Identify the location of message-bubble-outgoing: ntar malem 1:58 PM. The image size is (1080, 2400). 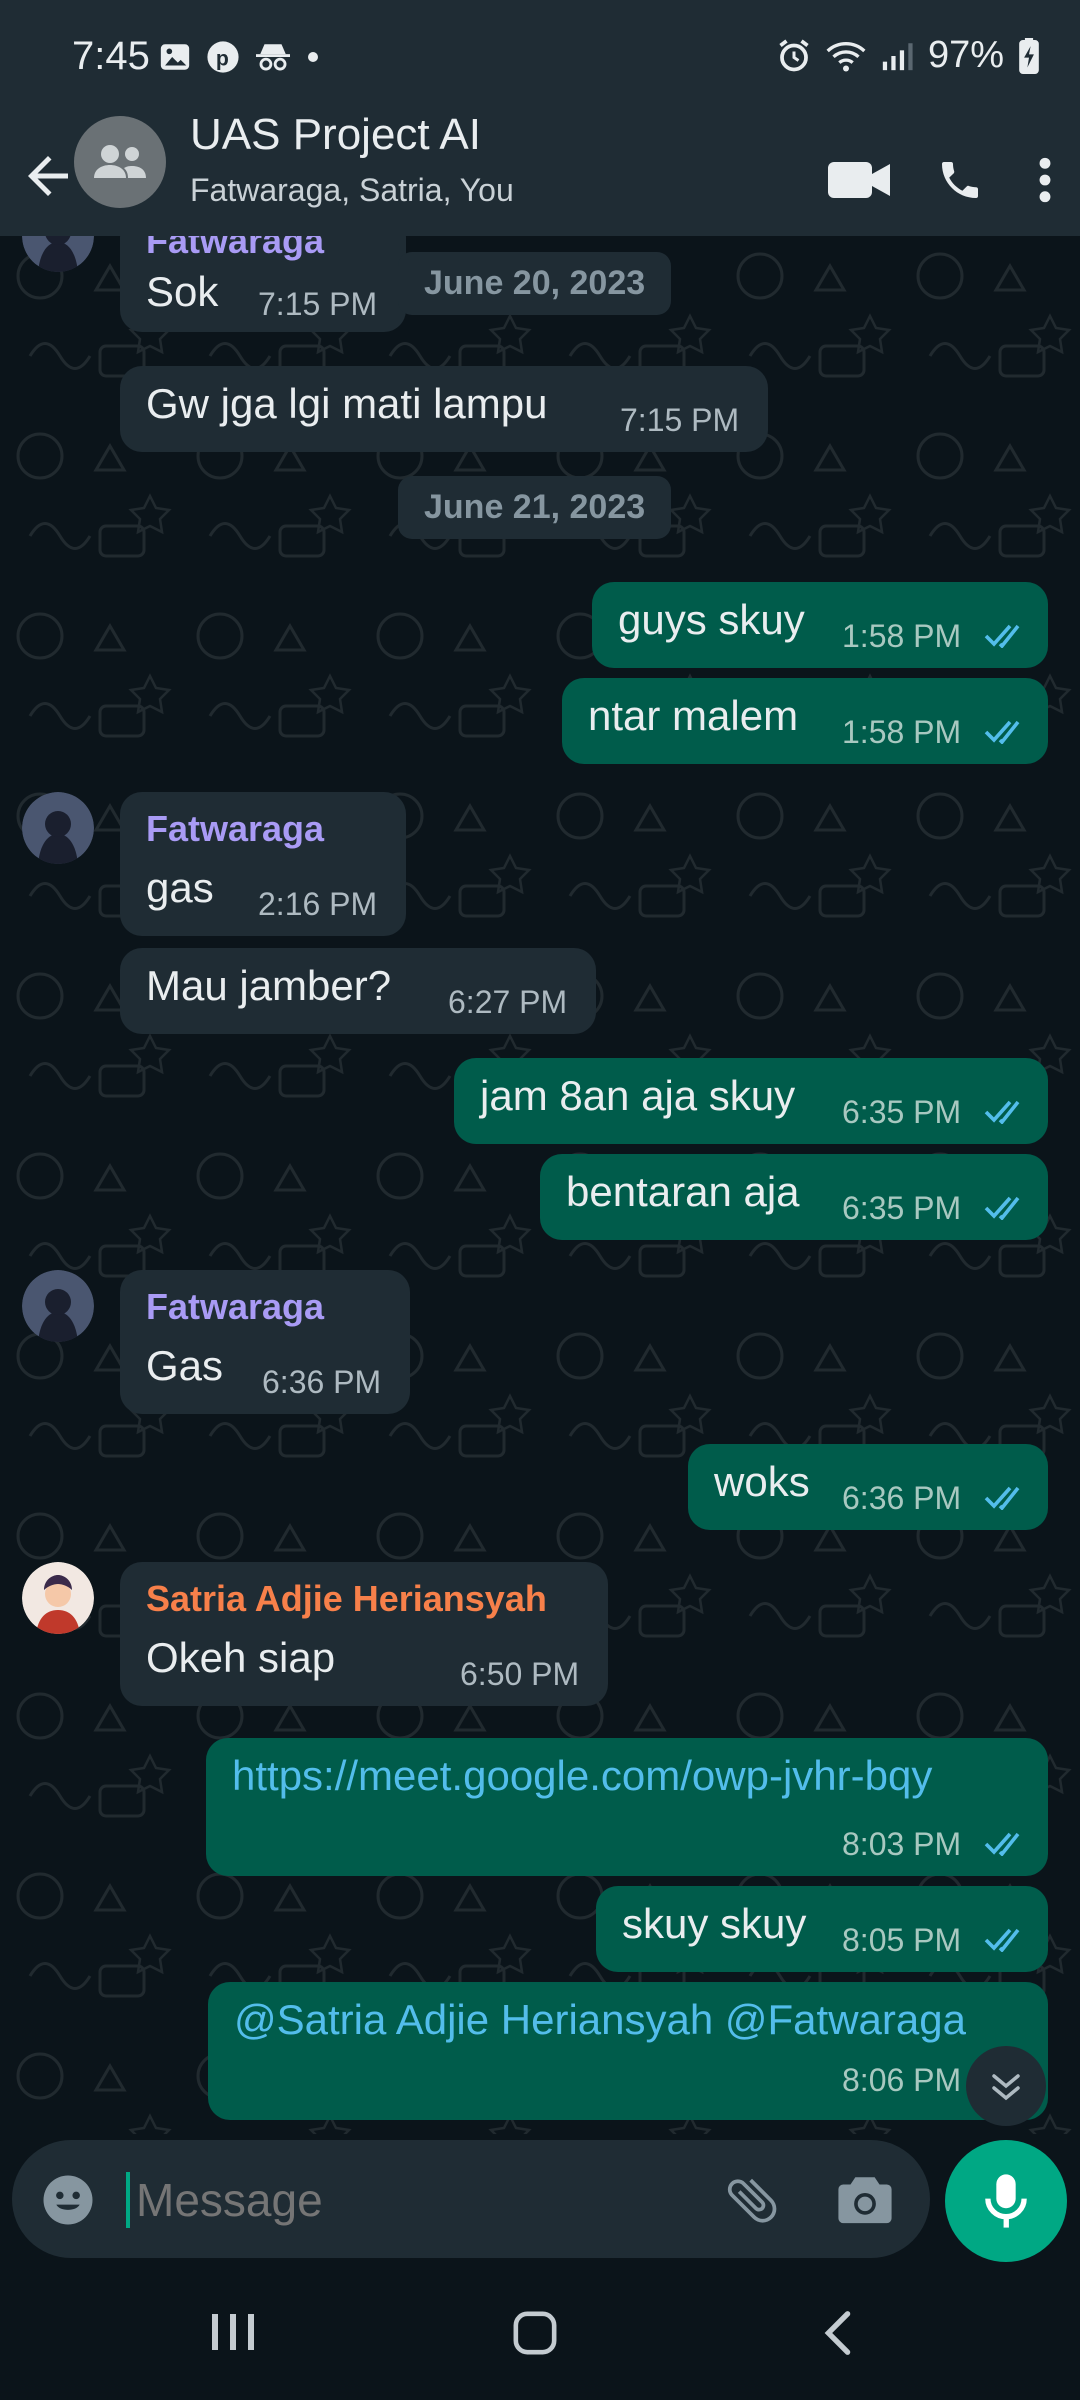
(805, 721).